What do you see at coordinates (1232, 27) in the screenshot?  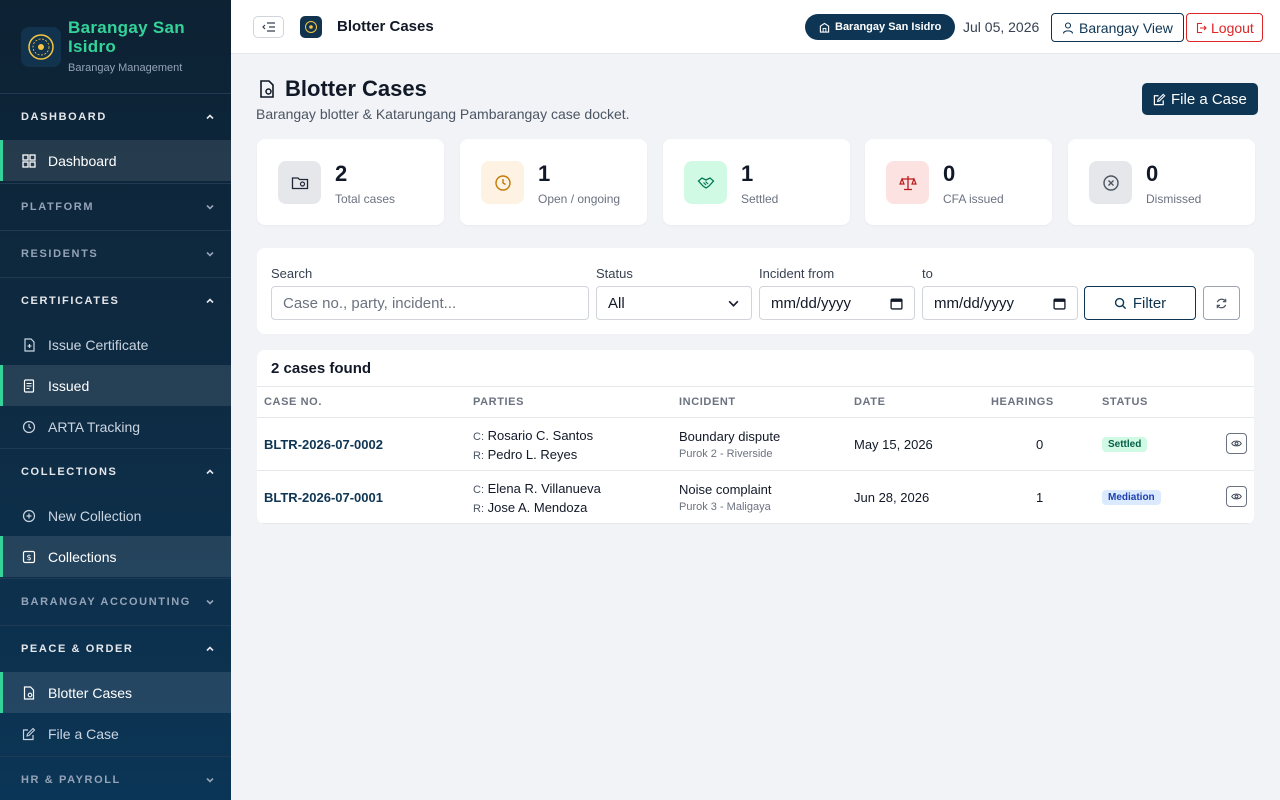 I see `logout-label: Logout` at bounding box center [1232, 27].